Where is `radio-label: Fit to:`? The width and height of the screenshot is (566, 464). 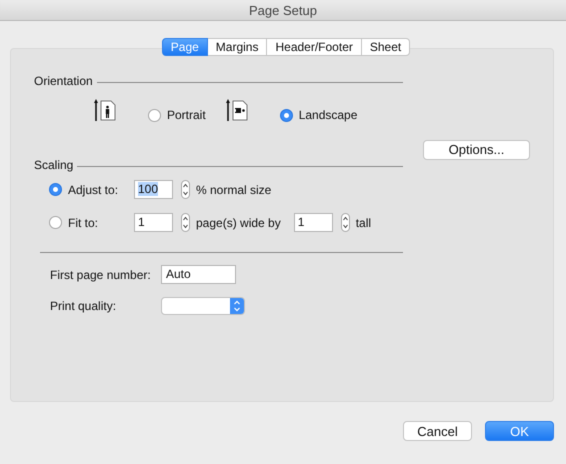
radio-label: Fit to: is located at coordinates (83, 223).